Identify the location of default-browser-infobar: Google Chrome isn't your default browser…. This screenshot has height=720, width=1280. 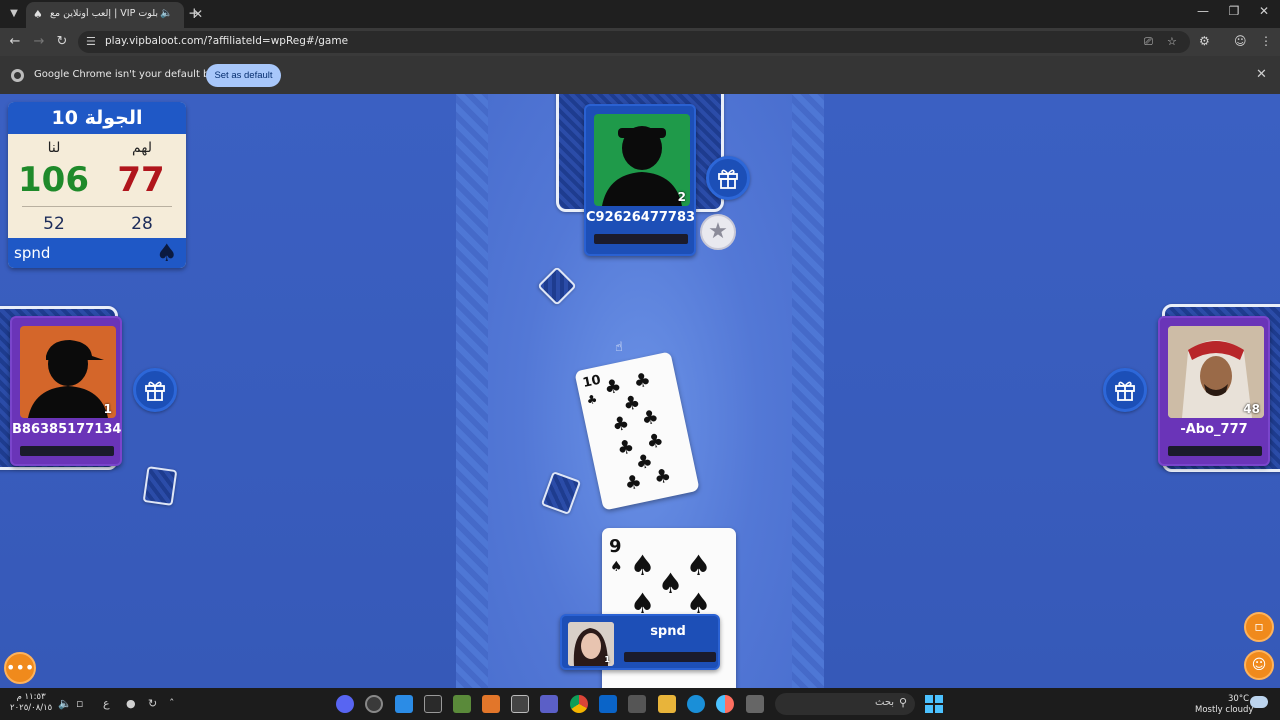
(640, 75).